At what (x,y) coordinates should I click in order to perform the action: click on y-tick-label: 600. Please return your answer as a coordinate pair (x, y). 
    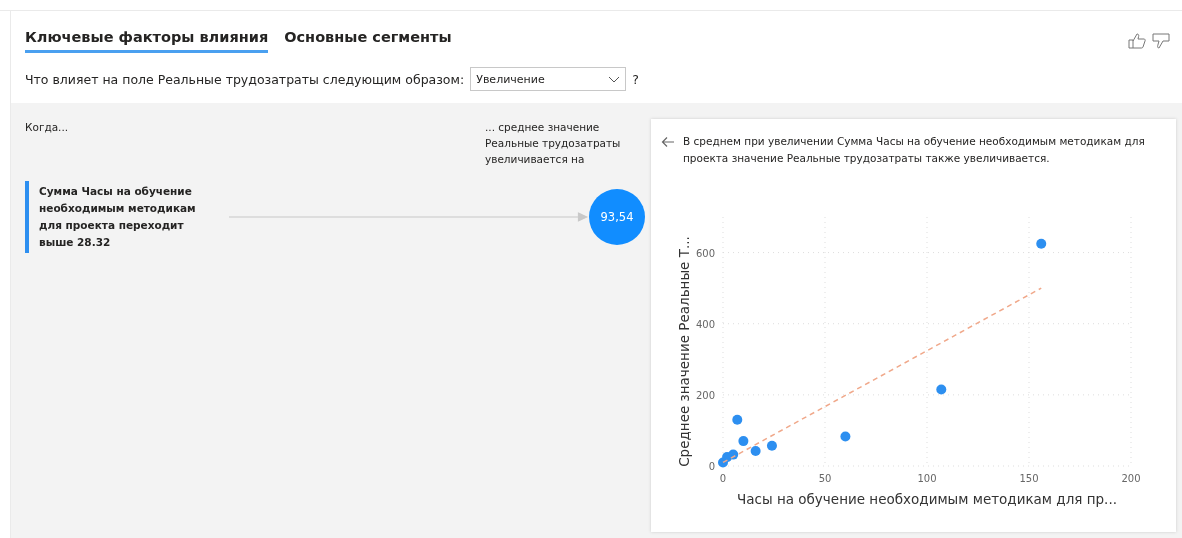
    Looking at the image, I should click on (705, 253).